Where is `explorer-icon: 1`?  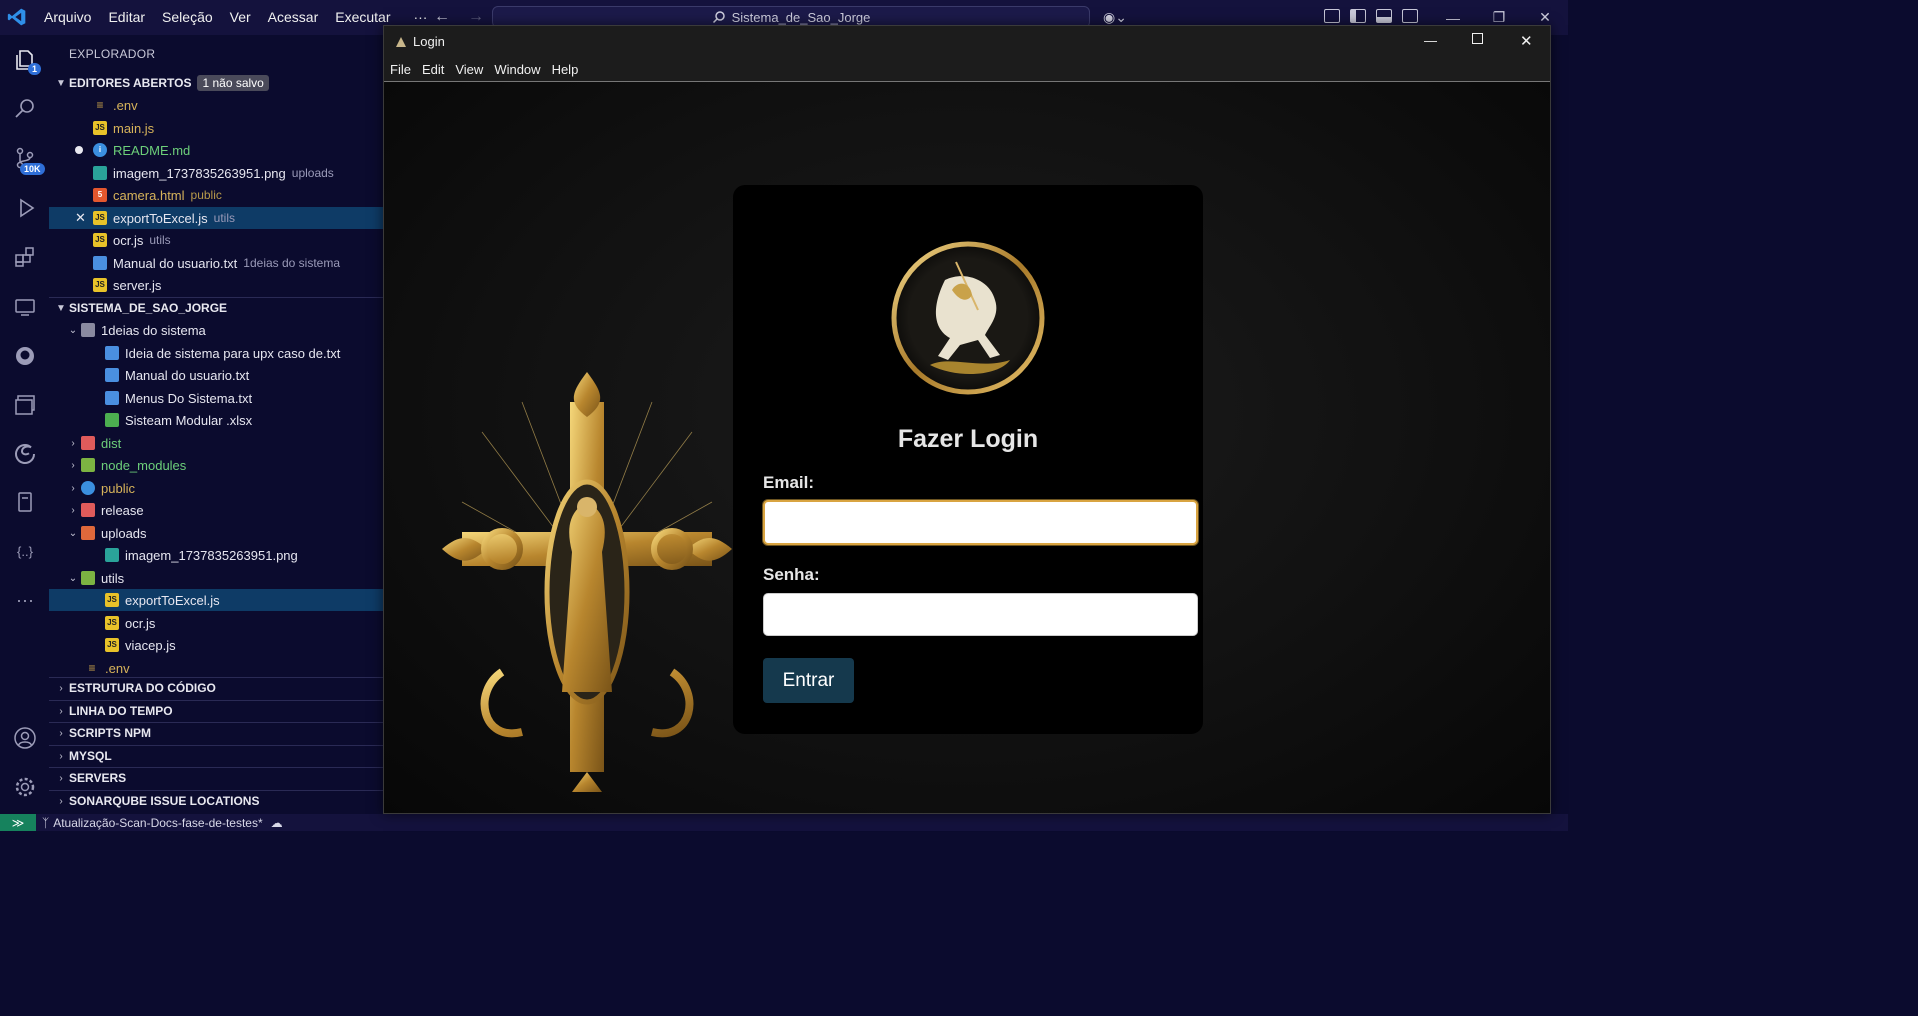 explorer-icon: 1 is located at coordinates (26, 60).